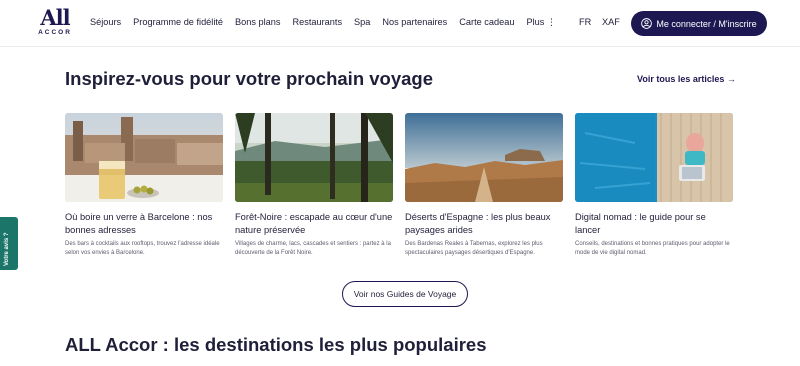 This screenshot has width=800, height=366. Describe the element at coordinates (414, 22) in the screenshot. I see `menu-item-partenaires: Nos partenaires` at that location.